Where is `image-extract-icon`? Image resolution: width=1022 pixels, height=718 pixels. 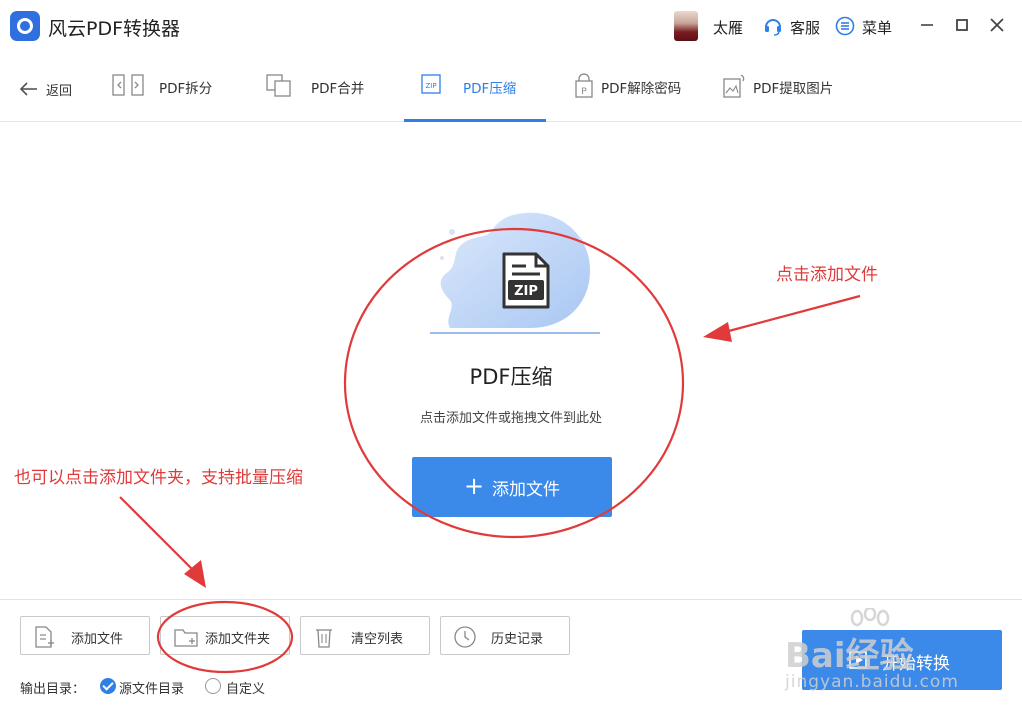 image-extract-icon is located at coordinates (734, 86).